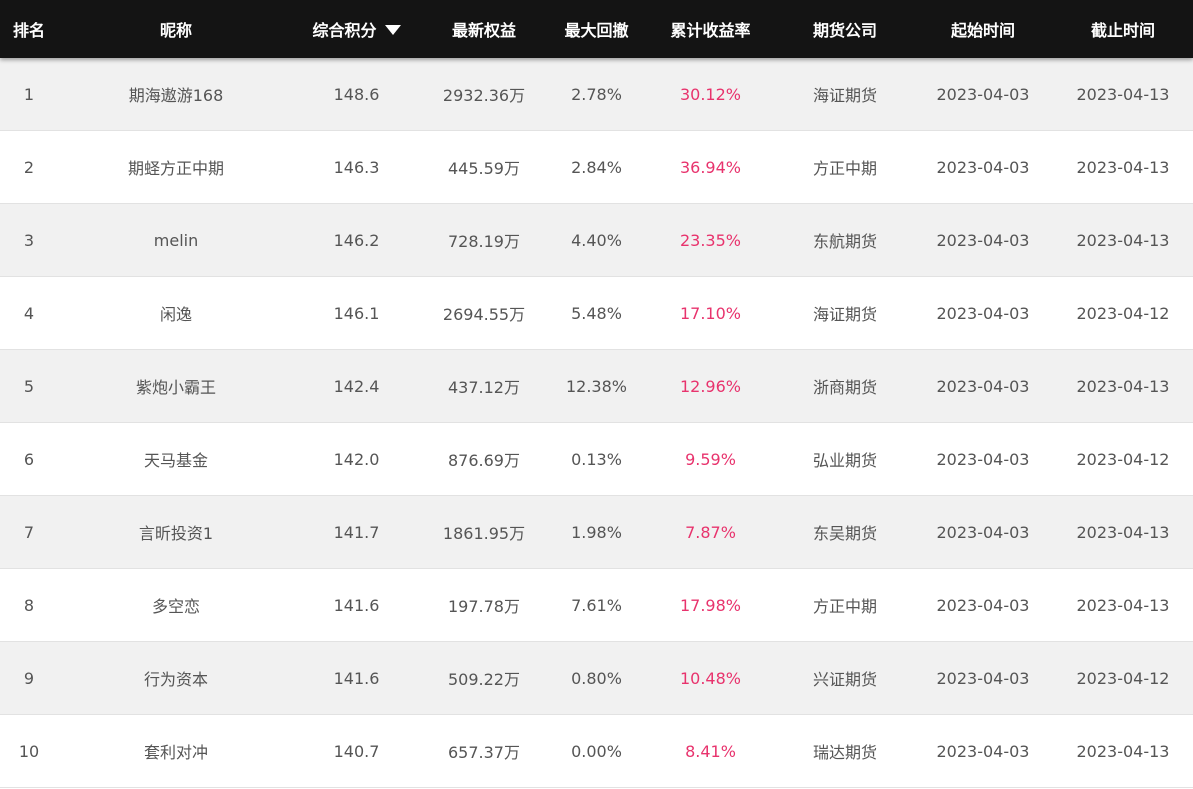  I want to click on return-cell: 23.35%, so click(710, 240).